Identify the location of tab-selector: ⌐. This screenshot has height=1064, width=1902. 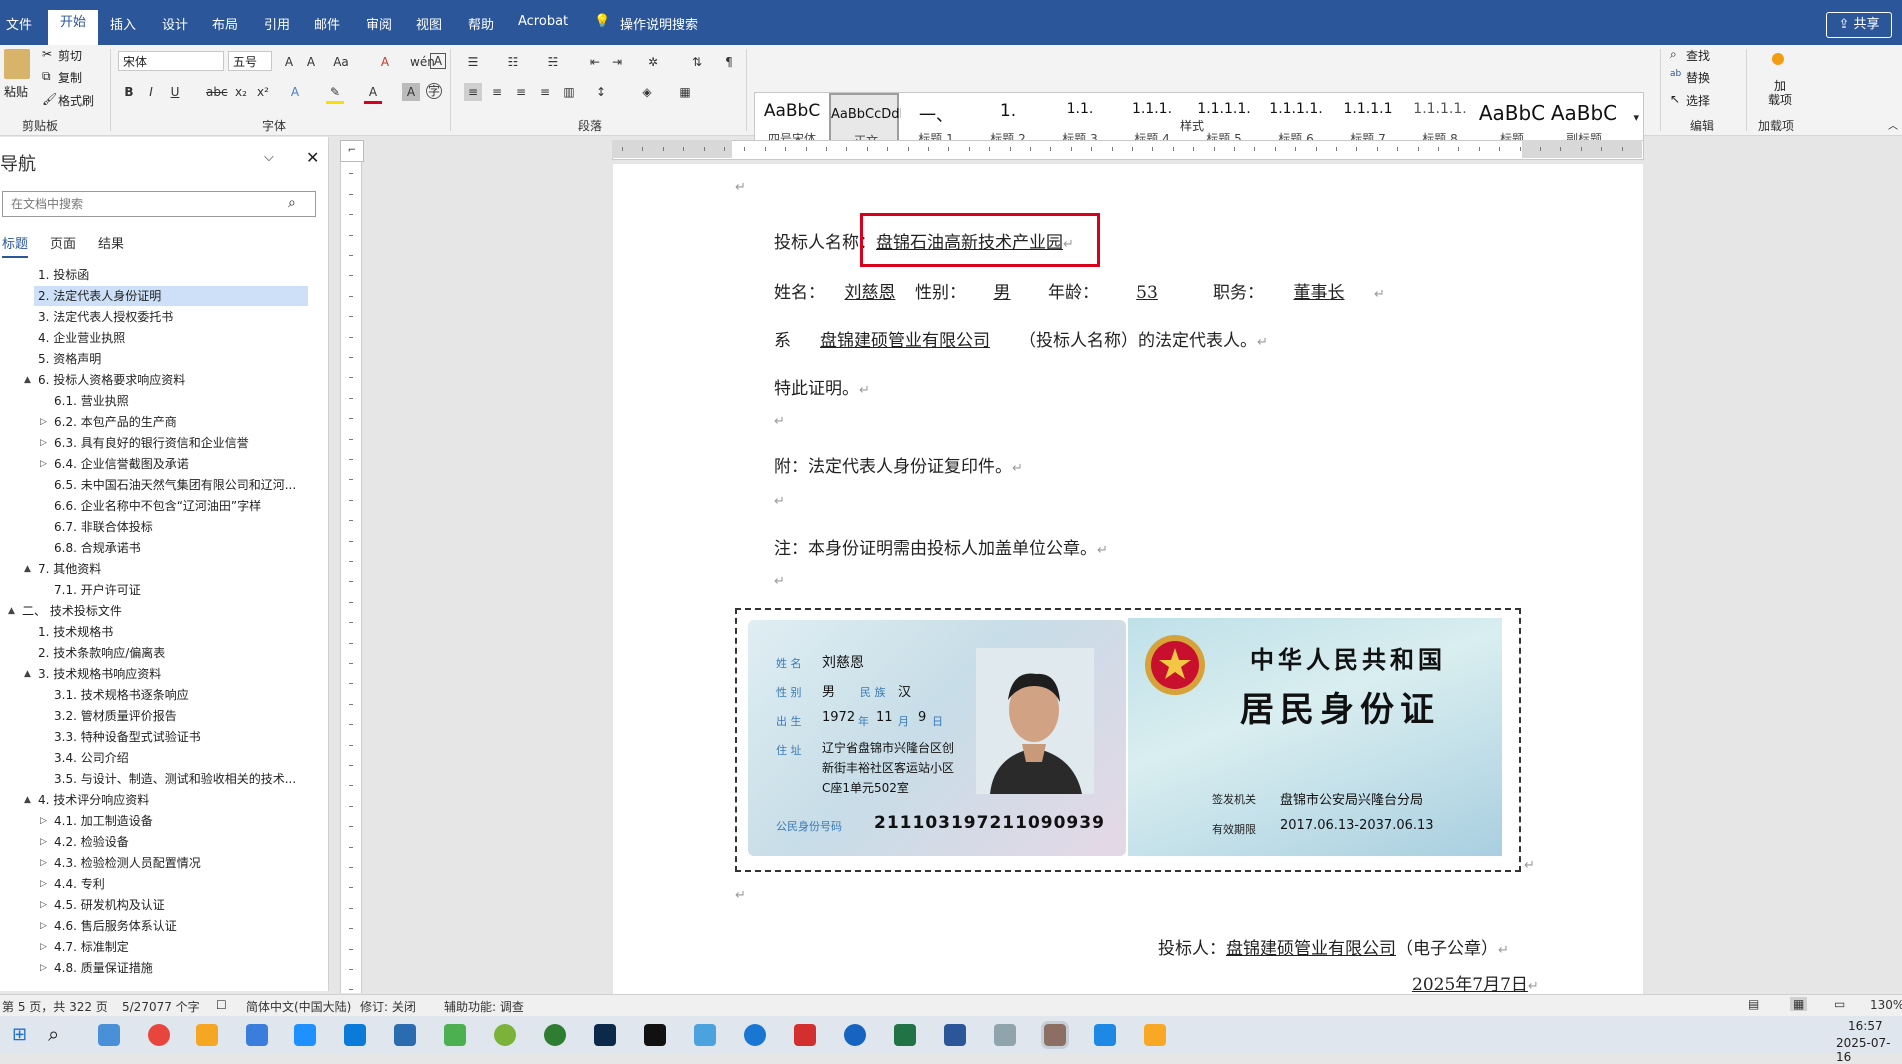
(352, 151).